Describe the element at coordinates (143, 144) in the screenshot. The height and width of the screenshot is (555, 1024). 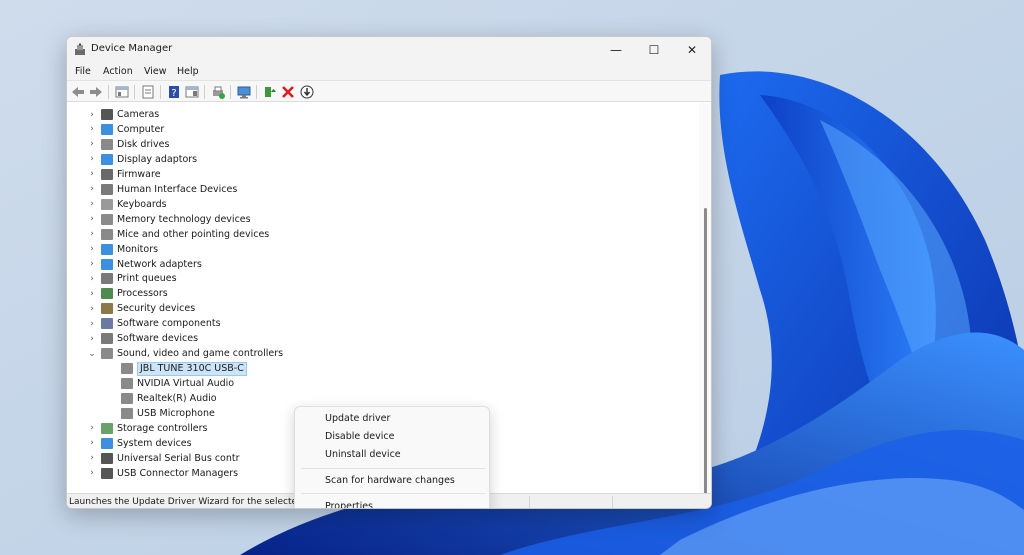
I see `tree-item-label: Disk drives` at that location.